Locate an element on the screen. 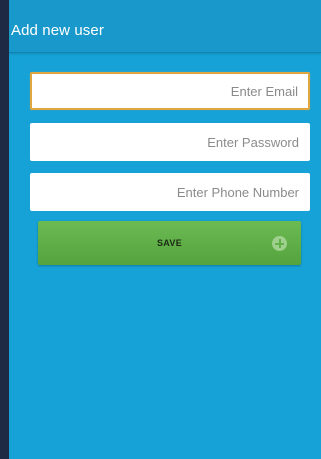 The height and width of the screenshot is (459, 321). save-button: SAVE is located at coordinates (169, 243).